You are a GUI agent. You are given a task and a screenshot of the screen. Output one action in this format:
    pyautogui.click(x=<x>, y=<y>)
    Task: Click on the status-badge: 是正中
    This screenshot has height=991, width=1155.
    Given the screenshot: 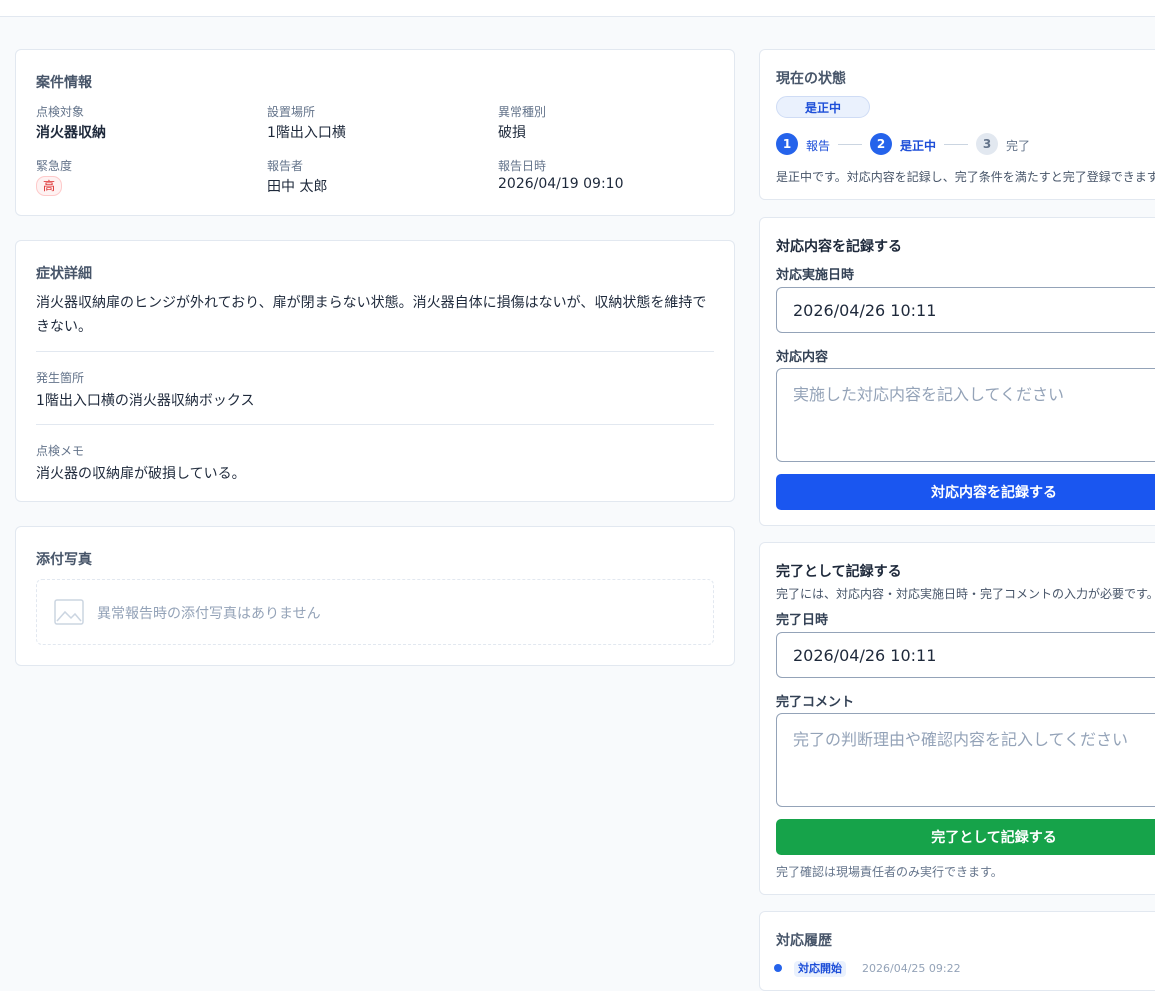 What is the action you would take?
    pyautogui.click(x=823, y=107)
    